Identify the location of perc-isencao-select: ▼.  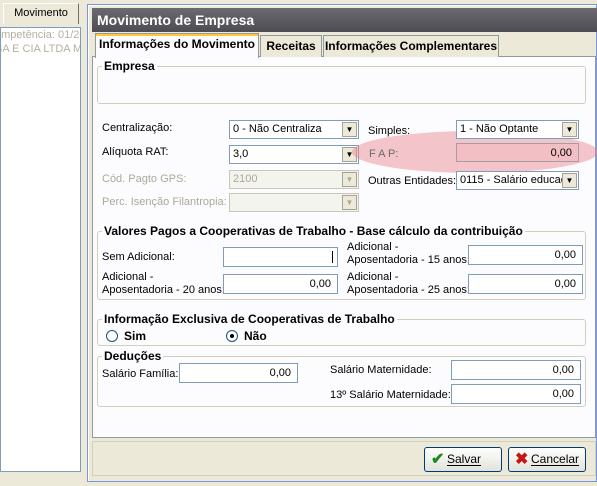
(294, 202).